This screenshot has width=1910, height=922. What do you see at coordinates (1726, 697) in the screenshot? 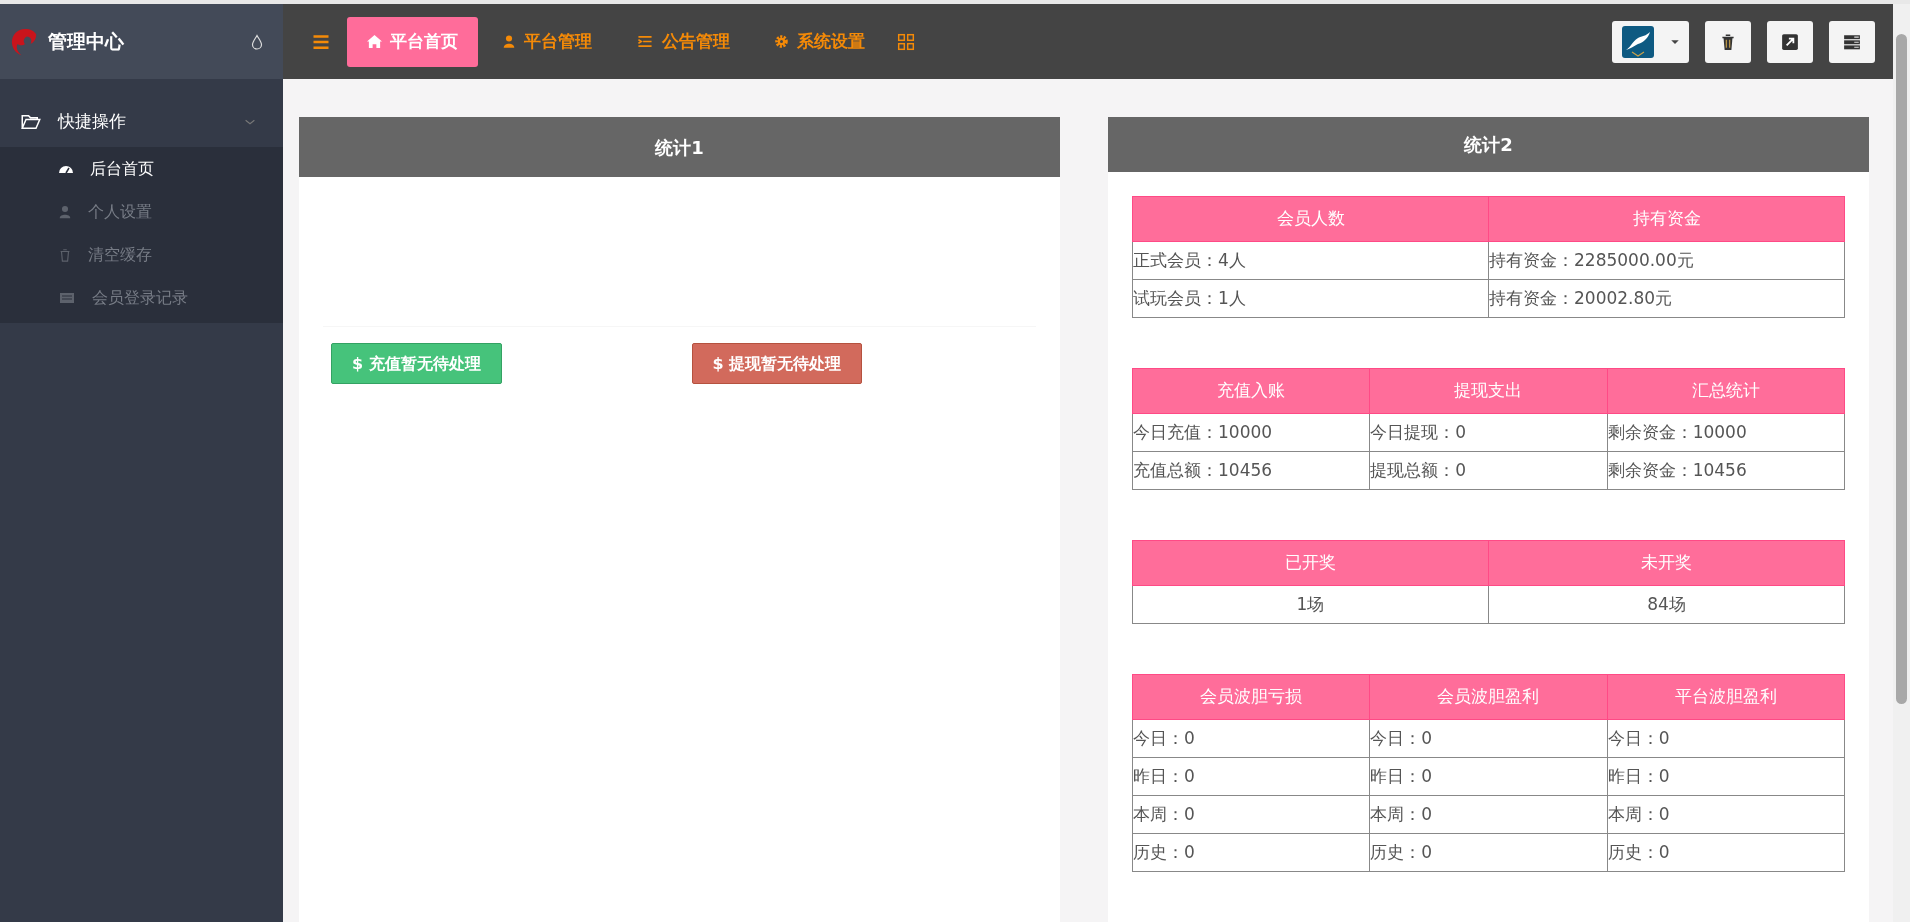
I see `column-header: 平台波胆盈利` at bounding box center [1726, 697].